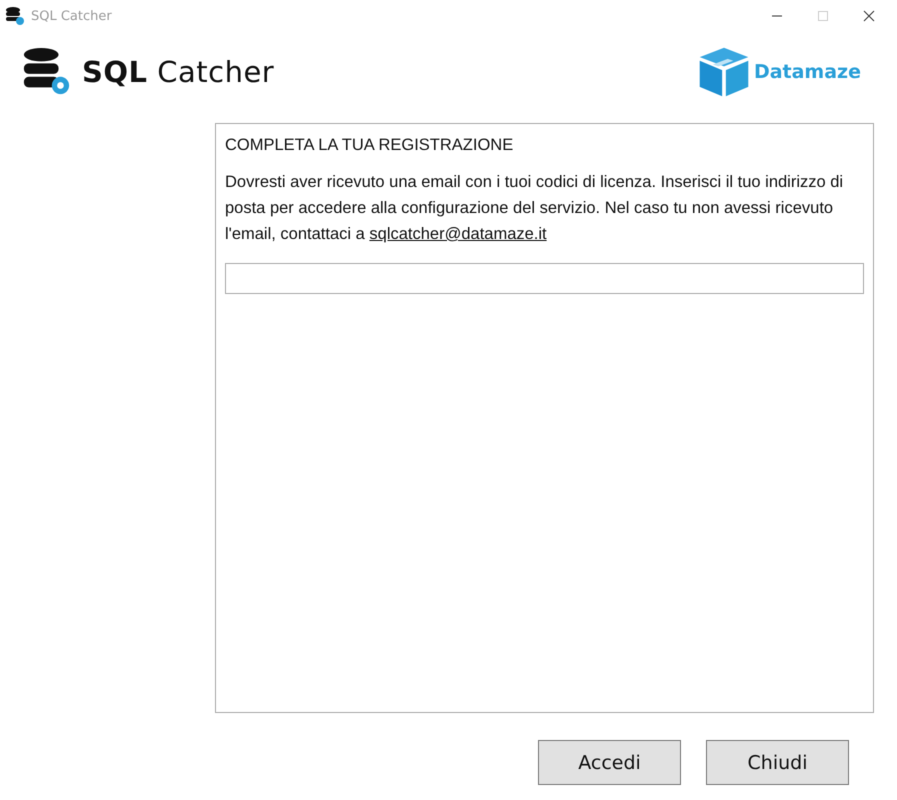  I want to click on close-button: Chiudi, so click(777, 762).